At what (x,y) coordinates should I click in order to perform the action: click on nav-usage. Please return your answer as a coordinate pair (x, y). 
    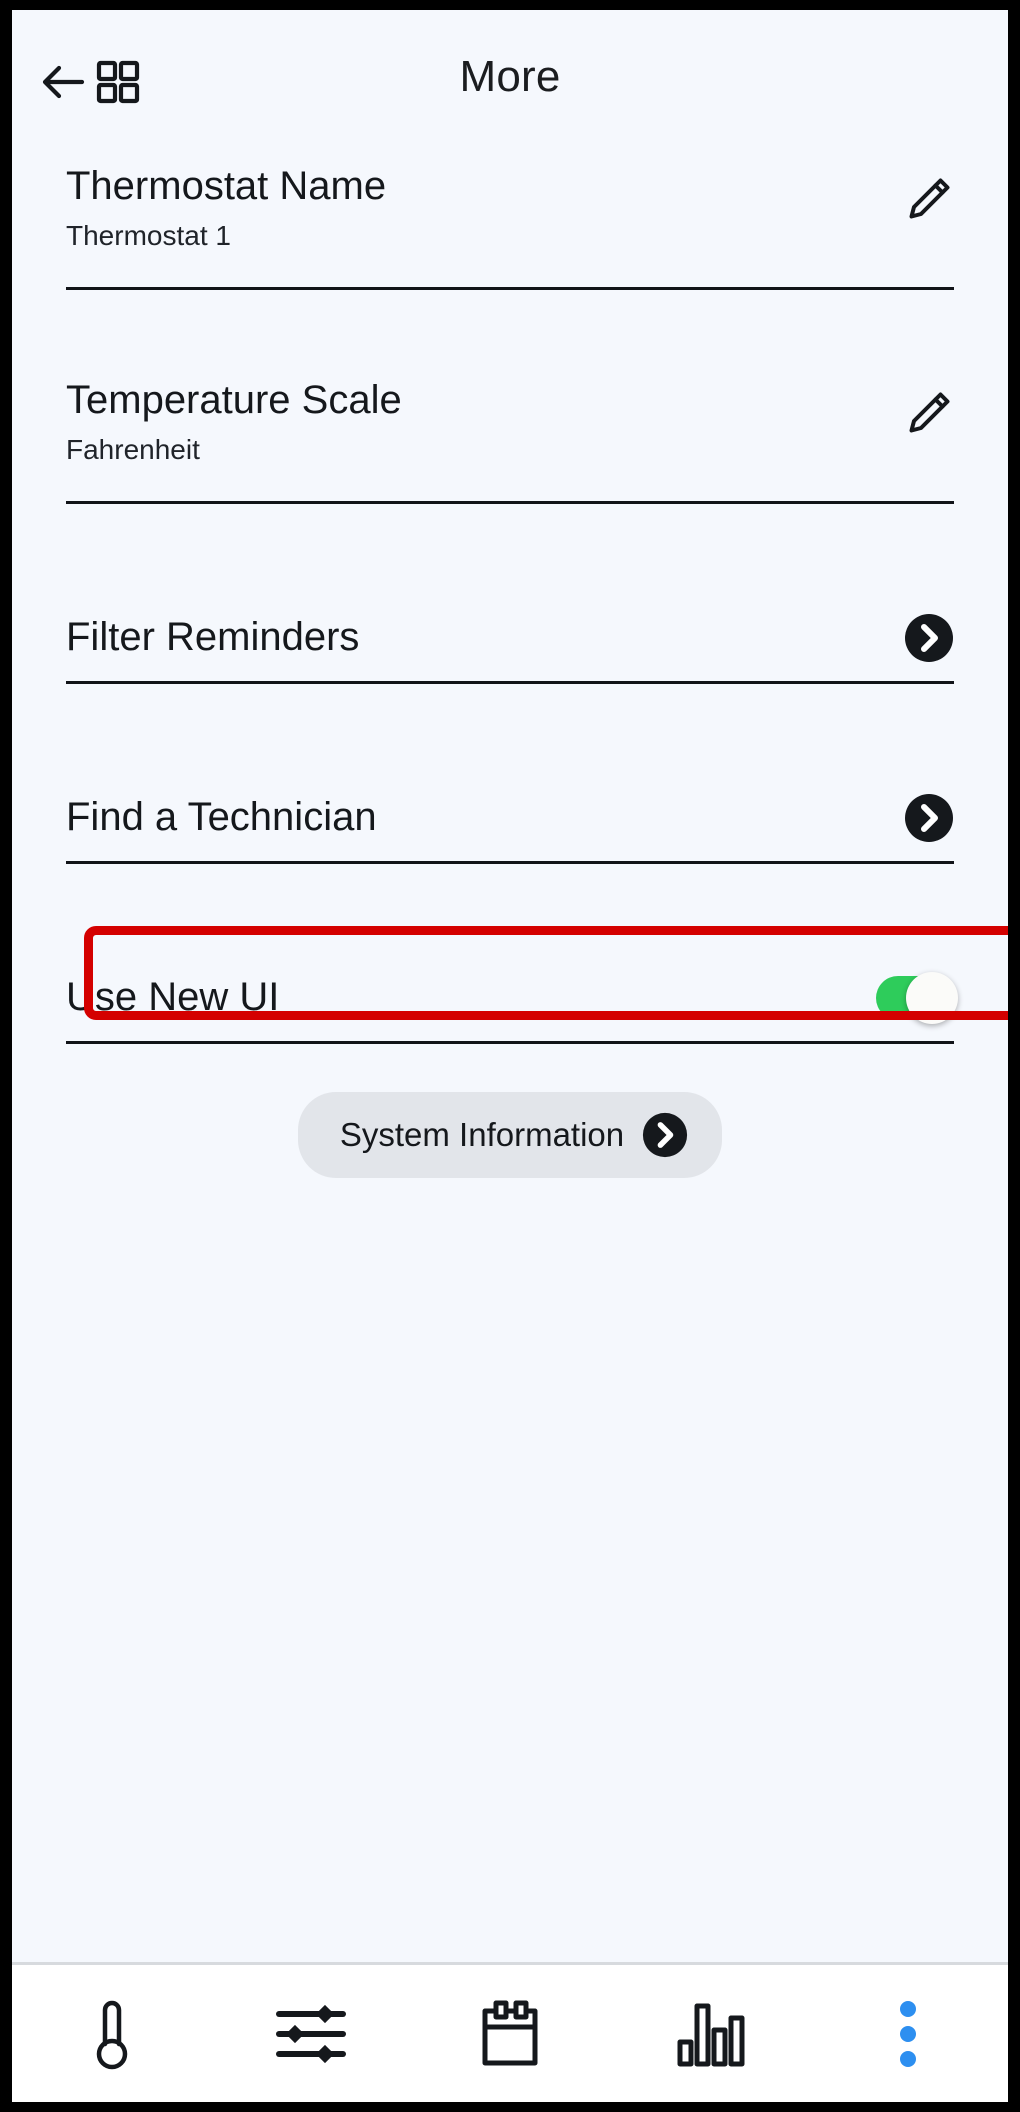
    Looking at the image, I should click on (709, 2033).